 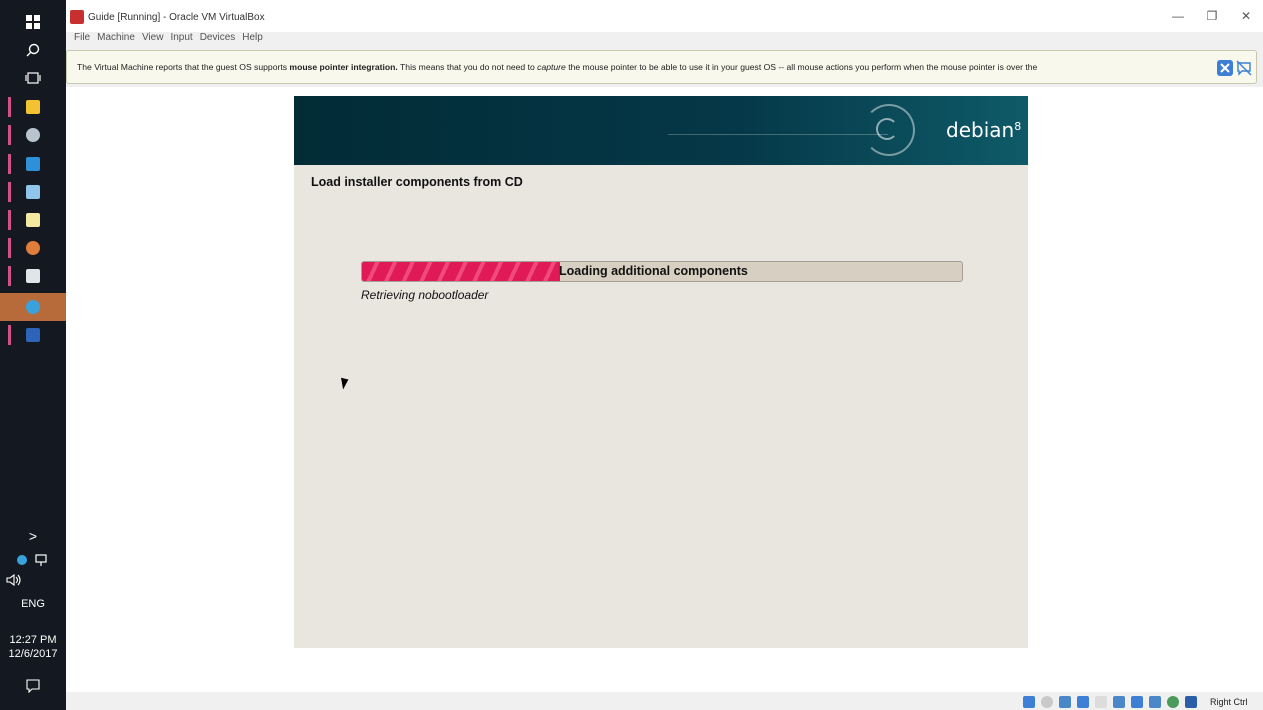 I want to click on status-bar: Right Ctrl, so click(x=664, y=701).